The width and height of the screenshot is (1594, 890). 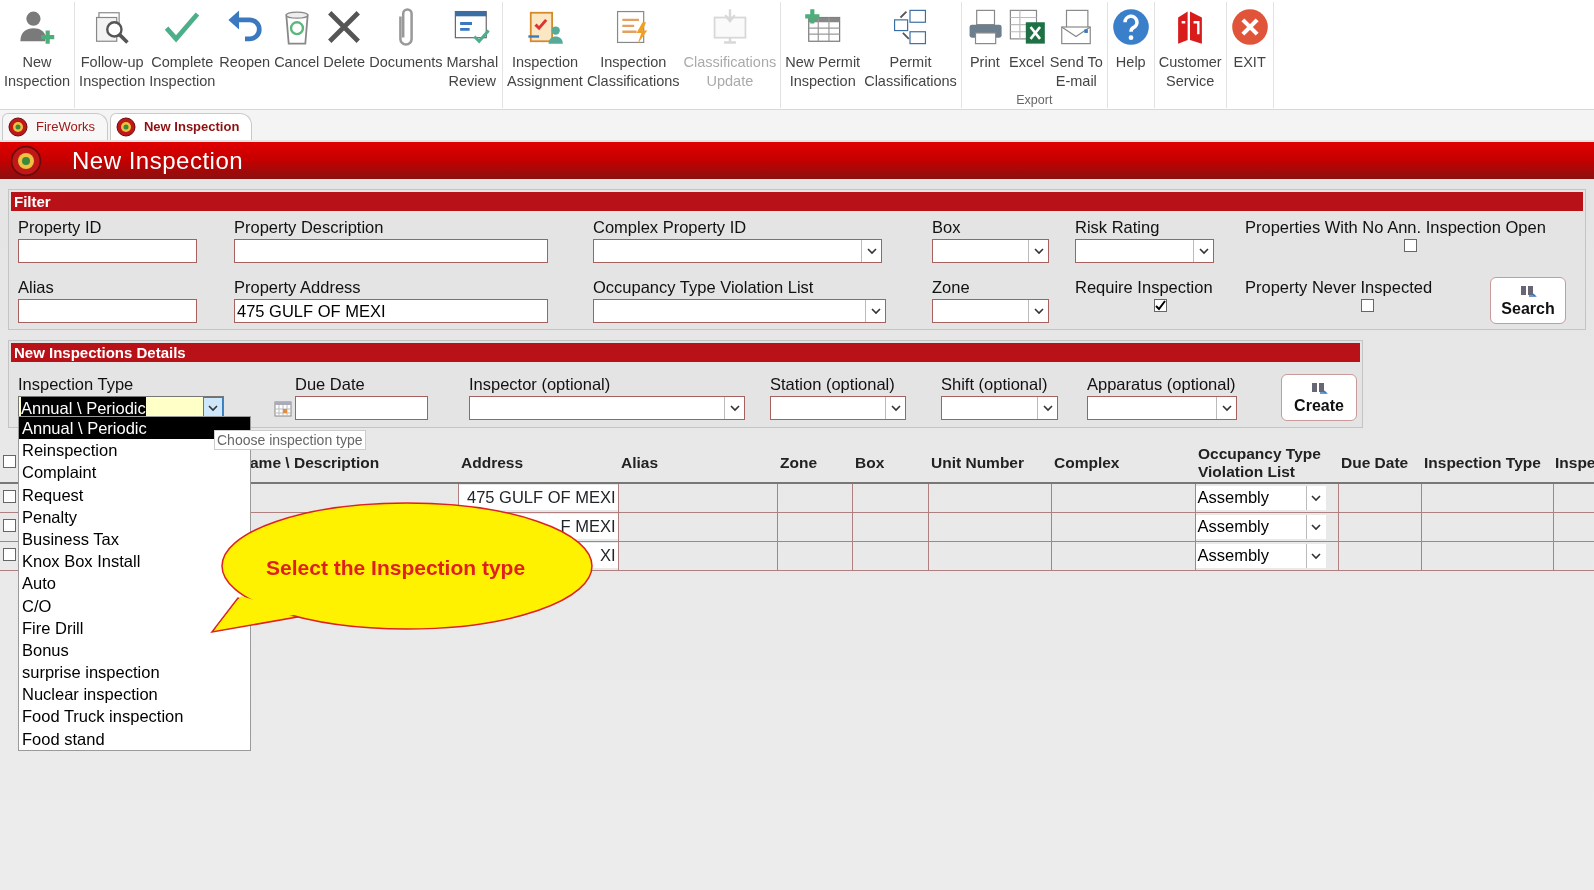 What do you see at coordinates (1482, 462) in the screenshot?
I see `column-header: Inspection Type` at bounding box center [1482, 462].